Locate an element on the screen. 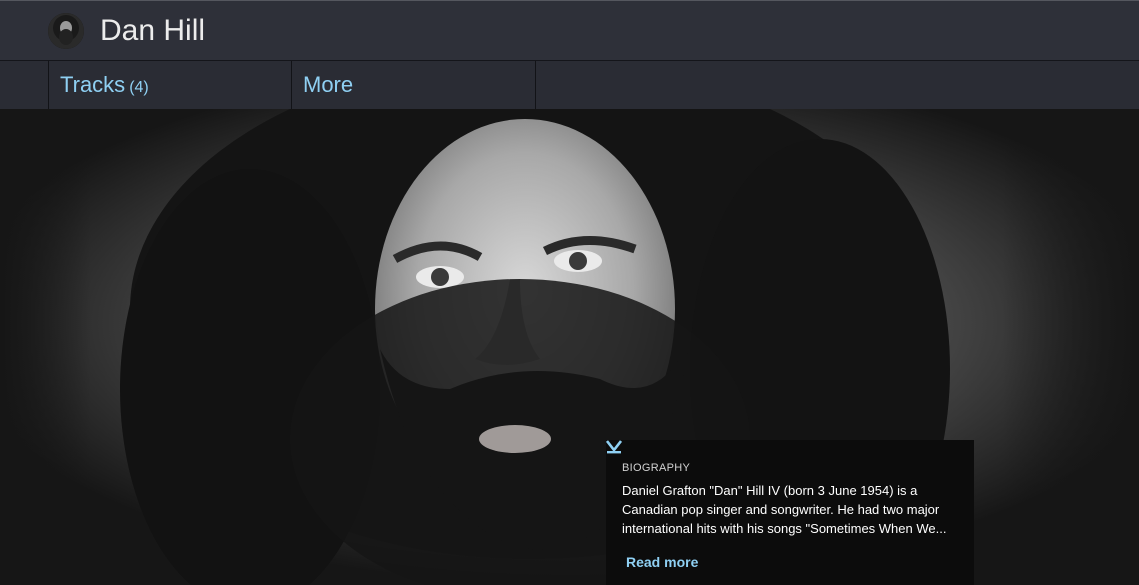  tab-more-label: More is located at coordinates (328, 84).